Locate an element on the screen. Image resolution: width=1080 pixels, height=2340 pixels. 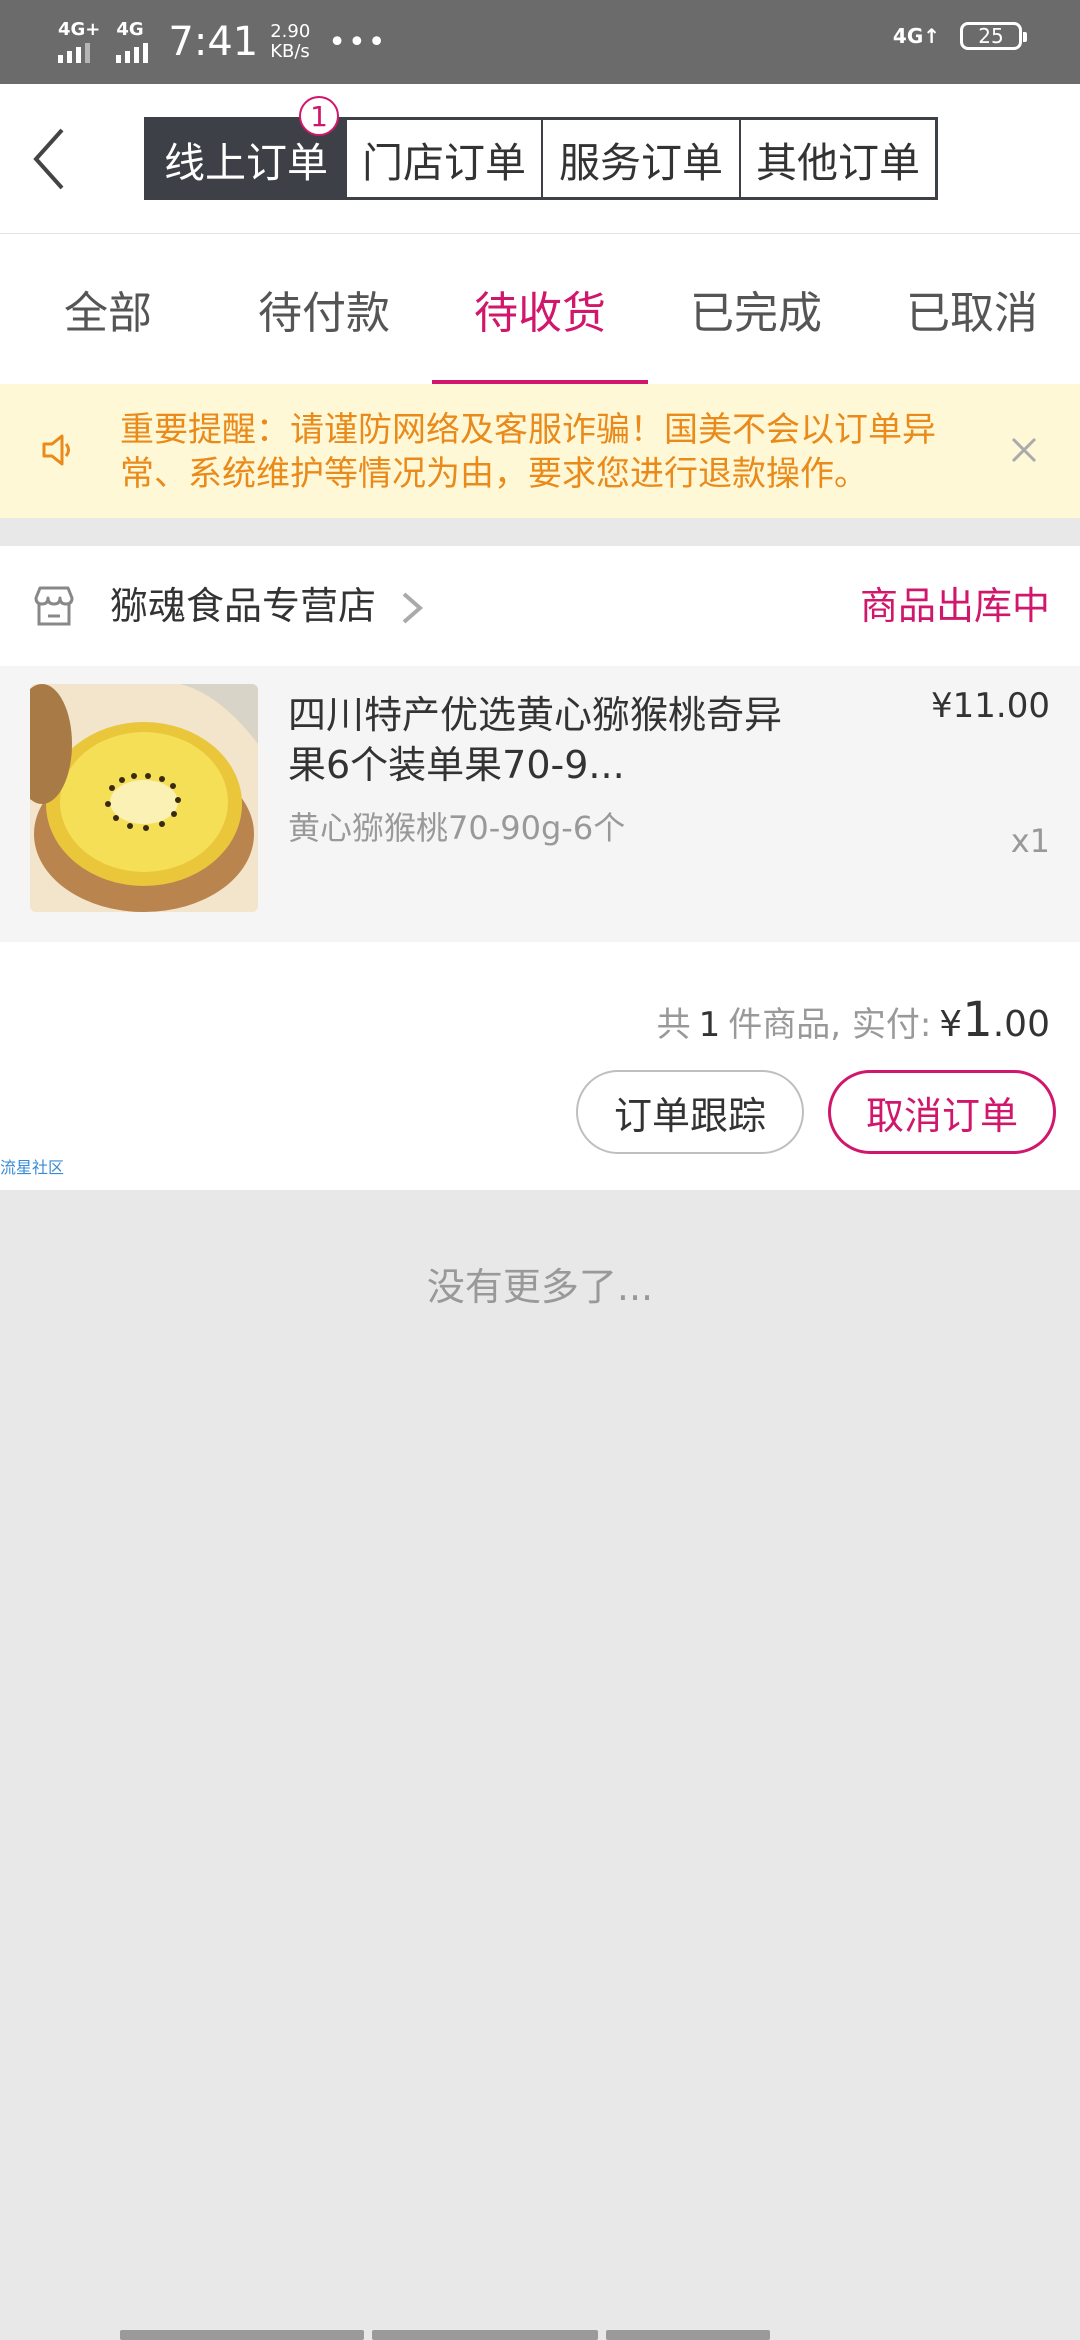
signal-2-bars-icon is located at coordinates (132, 51).